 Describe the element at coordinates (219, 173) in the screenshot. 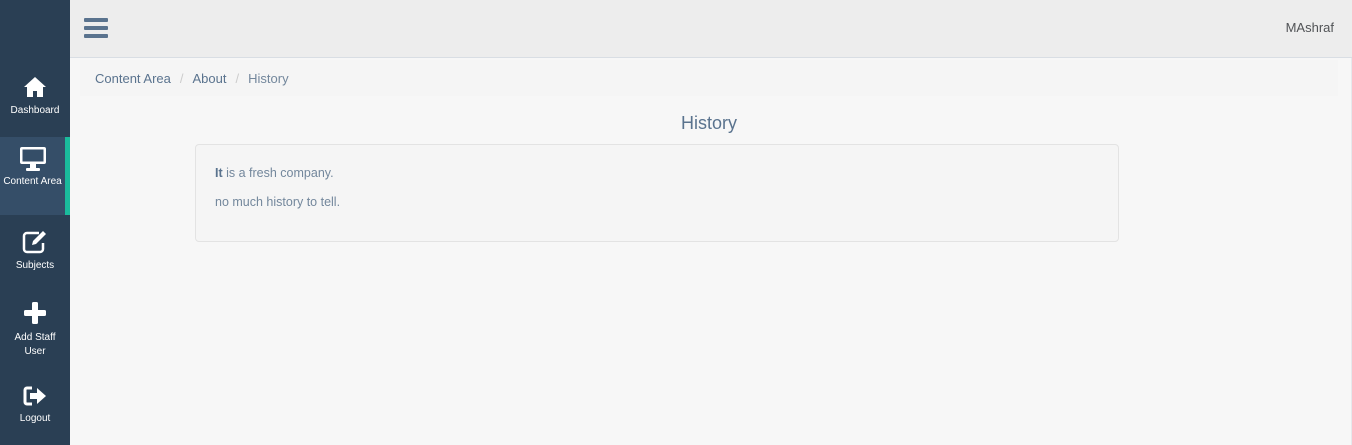

I see `content-bold-text: It` at that location.